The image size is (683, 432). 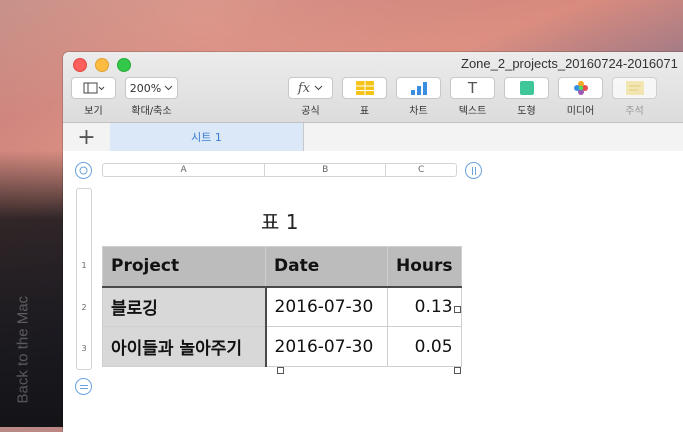 I want to click on cell-hours: 0.05, so click(x=424, y=346).